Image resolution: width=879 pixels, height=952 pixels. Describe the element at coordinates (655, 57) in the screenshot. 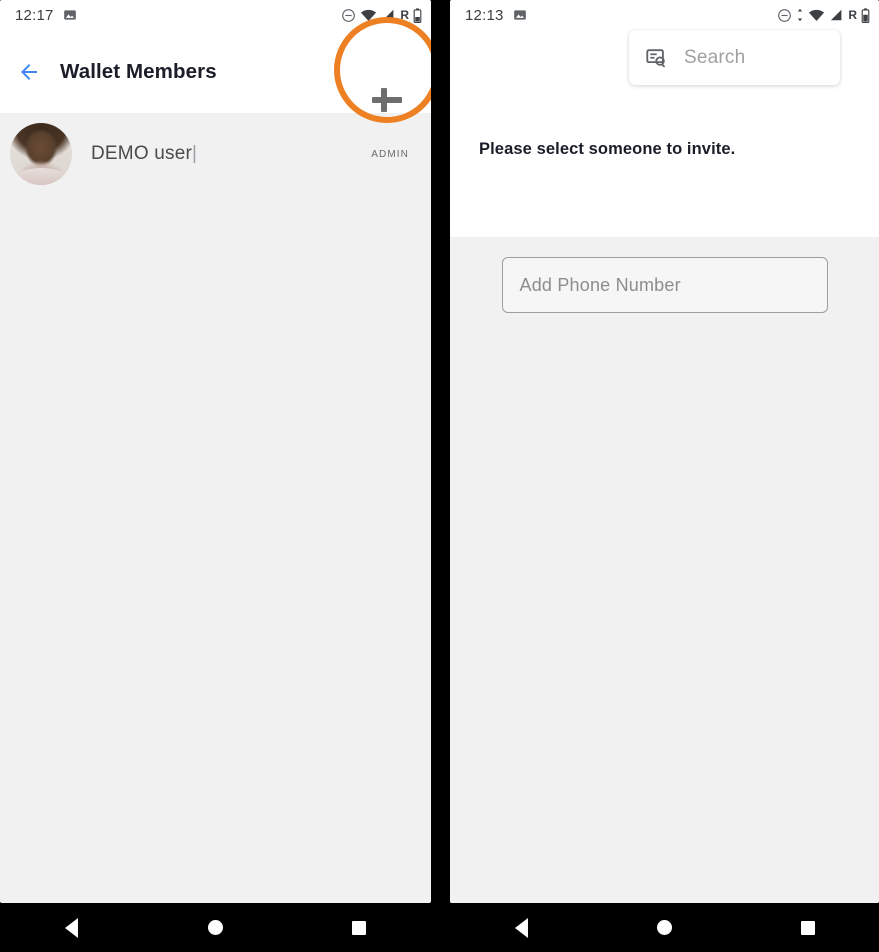

I see `search-contact-icon` at that location.